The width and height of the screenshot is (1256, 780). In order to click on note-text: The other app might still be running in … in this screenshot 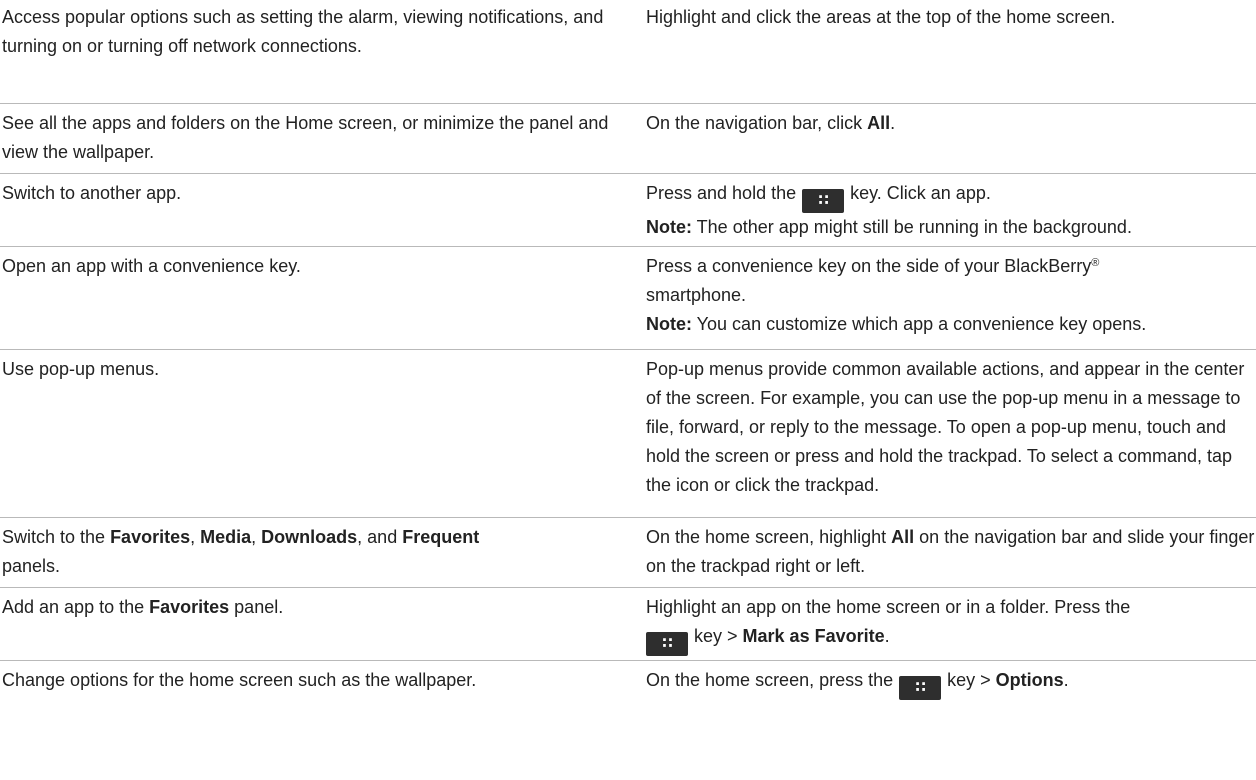, I will do `click(912, 226)`.